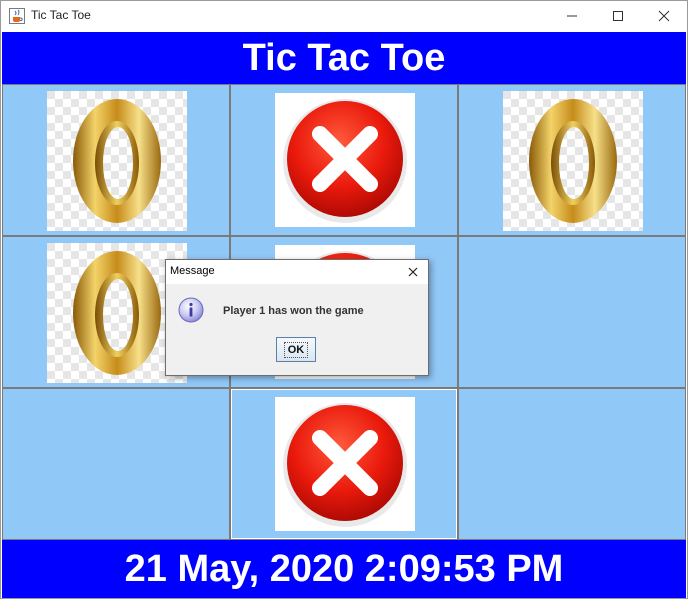 The height and width of the screenshot is (599, 688). What do you see at coordinates (344, 58) in the screenshot?
I see `game-title-banner: Tic Tac Toe` at bounding box center [344, 58].